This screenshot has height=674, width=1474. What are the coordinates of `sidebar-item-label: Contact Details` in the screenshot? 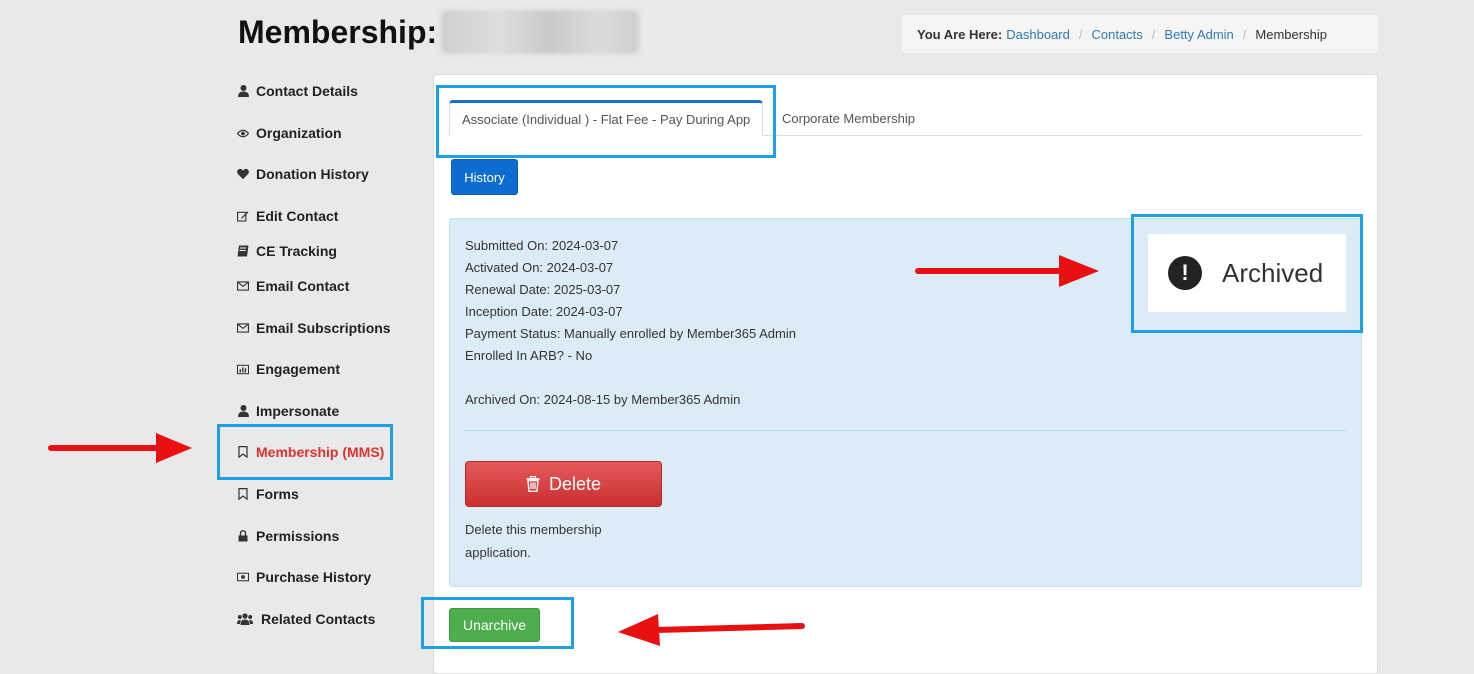 It's located at (307, 91).